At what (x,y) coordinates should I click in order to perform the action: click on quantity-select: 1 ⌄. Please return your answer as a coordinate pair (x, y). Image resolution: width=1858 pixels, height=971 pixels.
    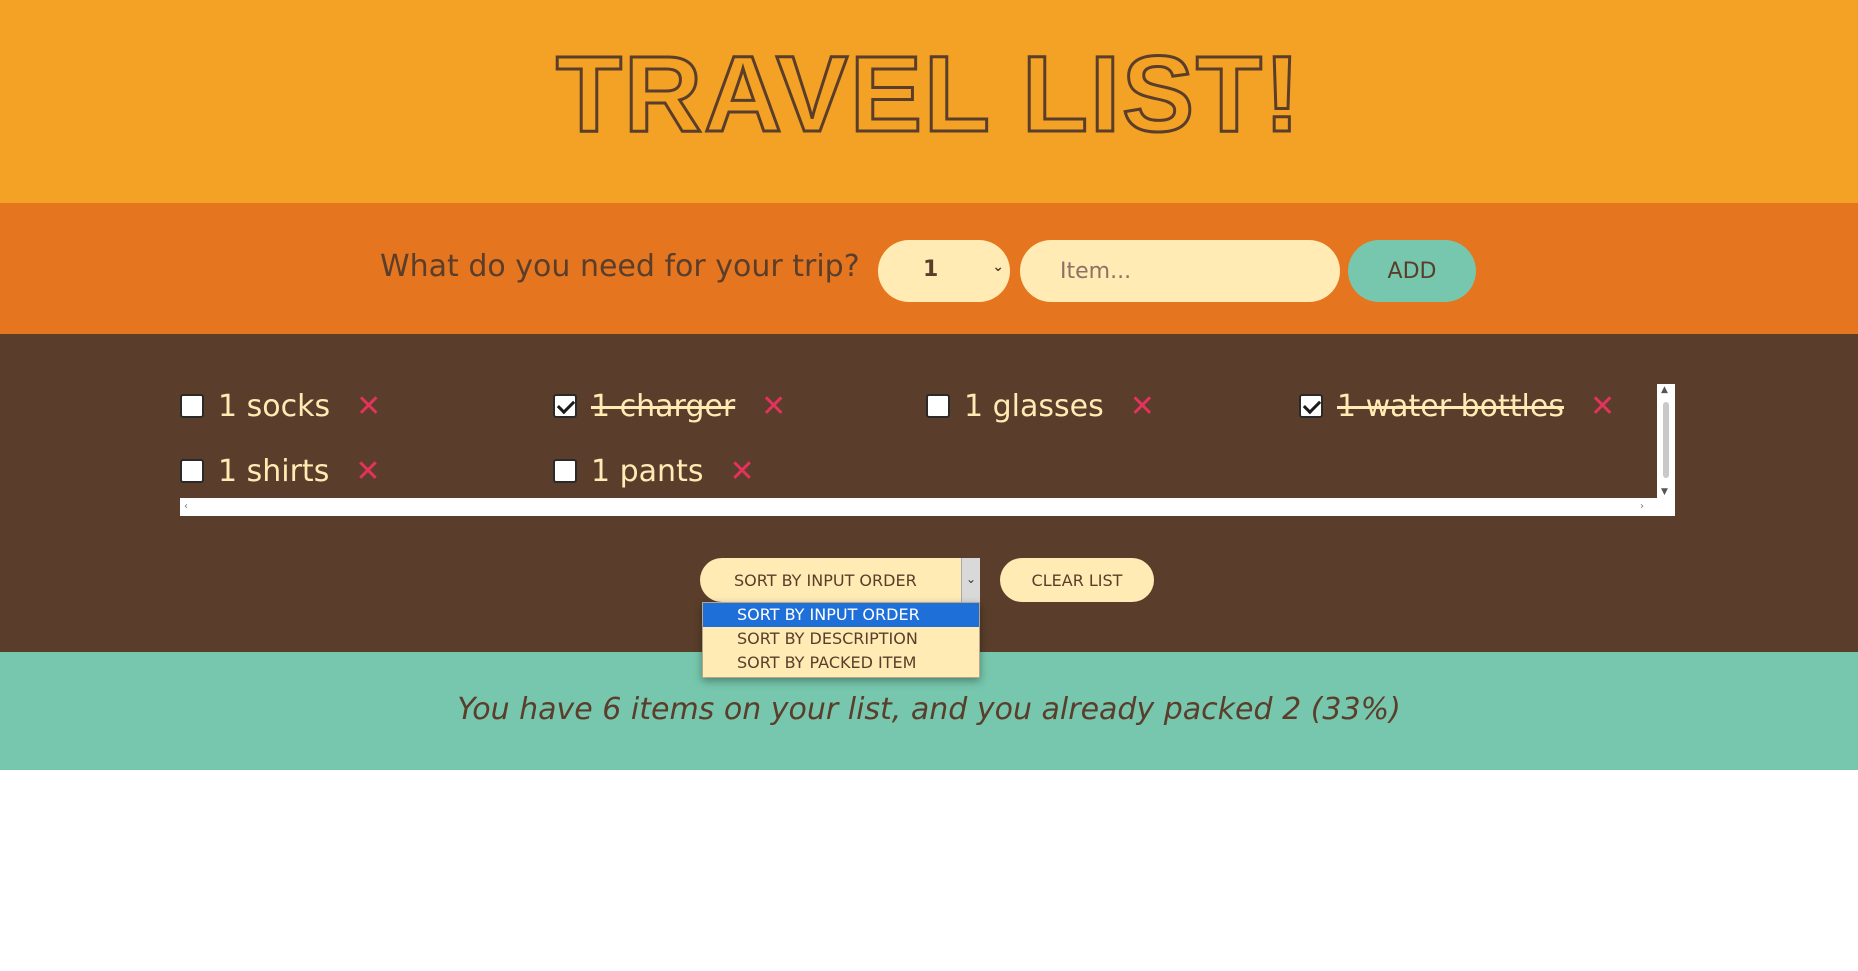
    Looking at the image, I should click on (944, 271).